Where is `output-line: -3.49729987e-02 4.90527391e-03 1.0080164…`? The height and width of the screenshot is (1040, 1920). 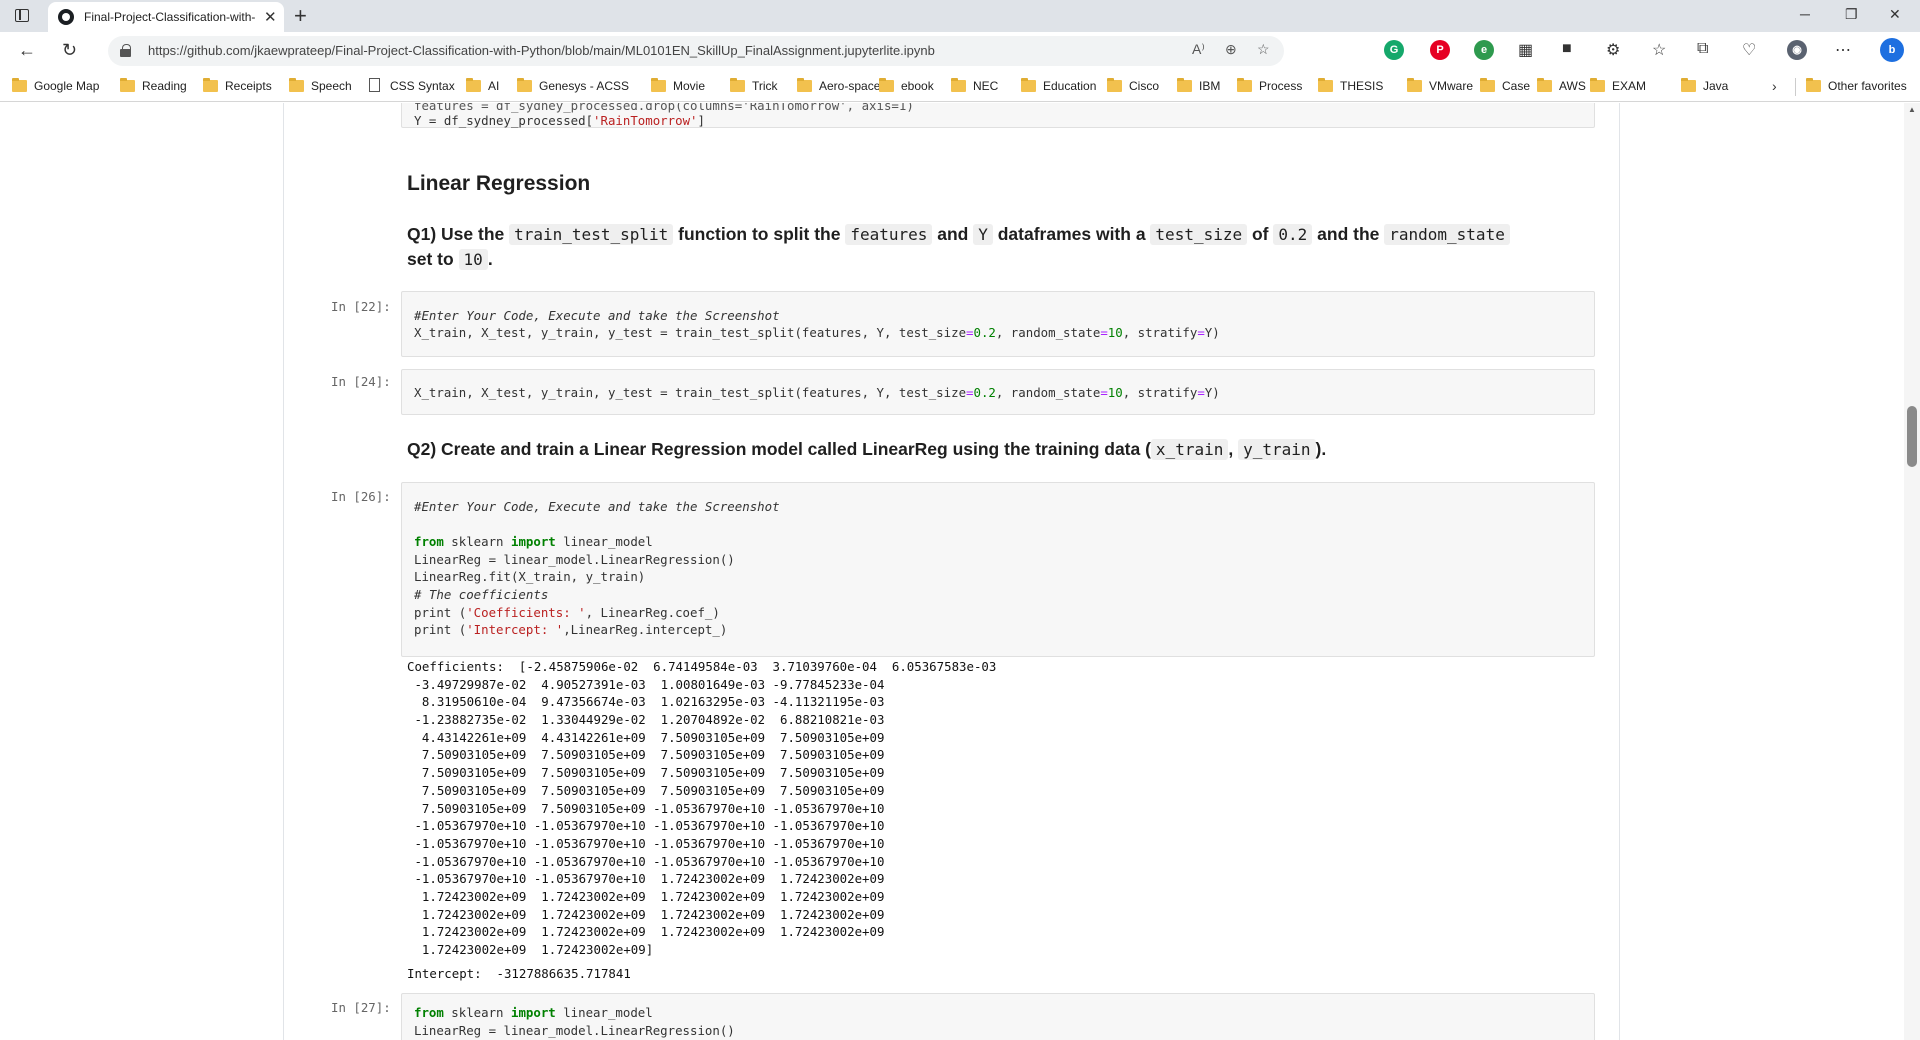 output-line: -3.49729987e-02 4.90527391e-03 1.0080164… is located at coordinates (646, 684).